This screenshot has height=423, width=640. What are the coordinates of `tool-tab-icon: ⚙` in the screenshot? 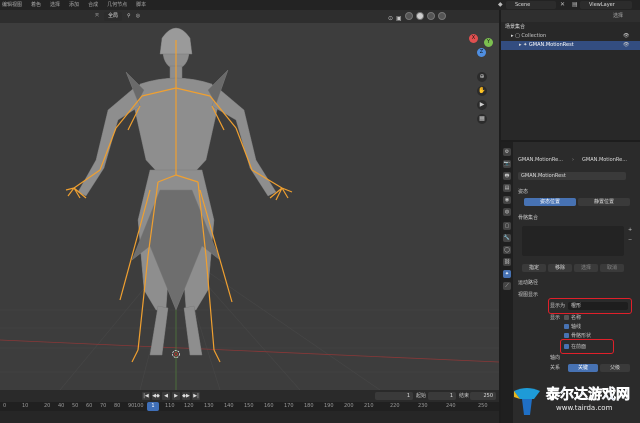 It's located at (507, 152).